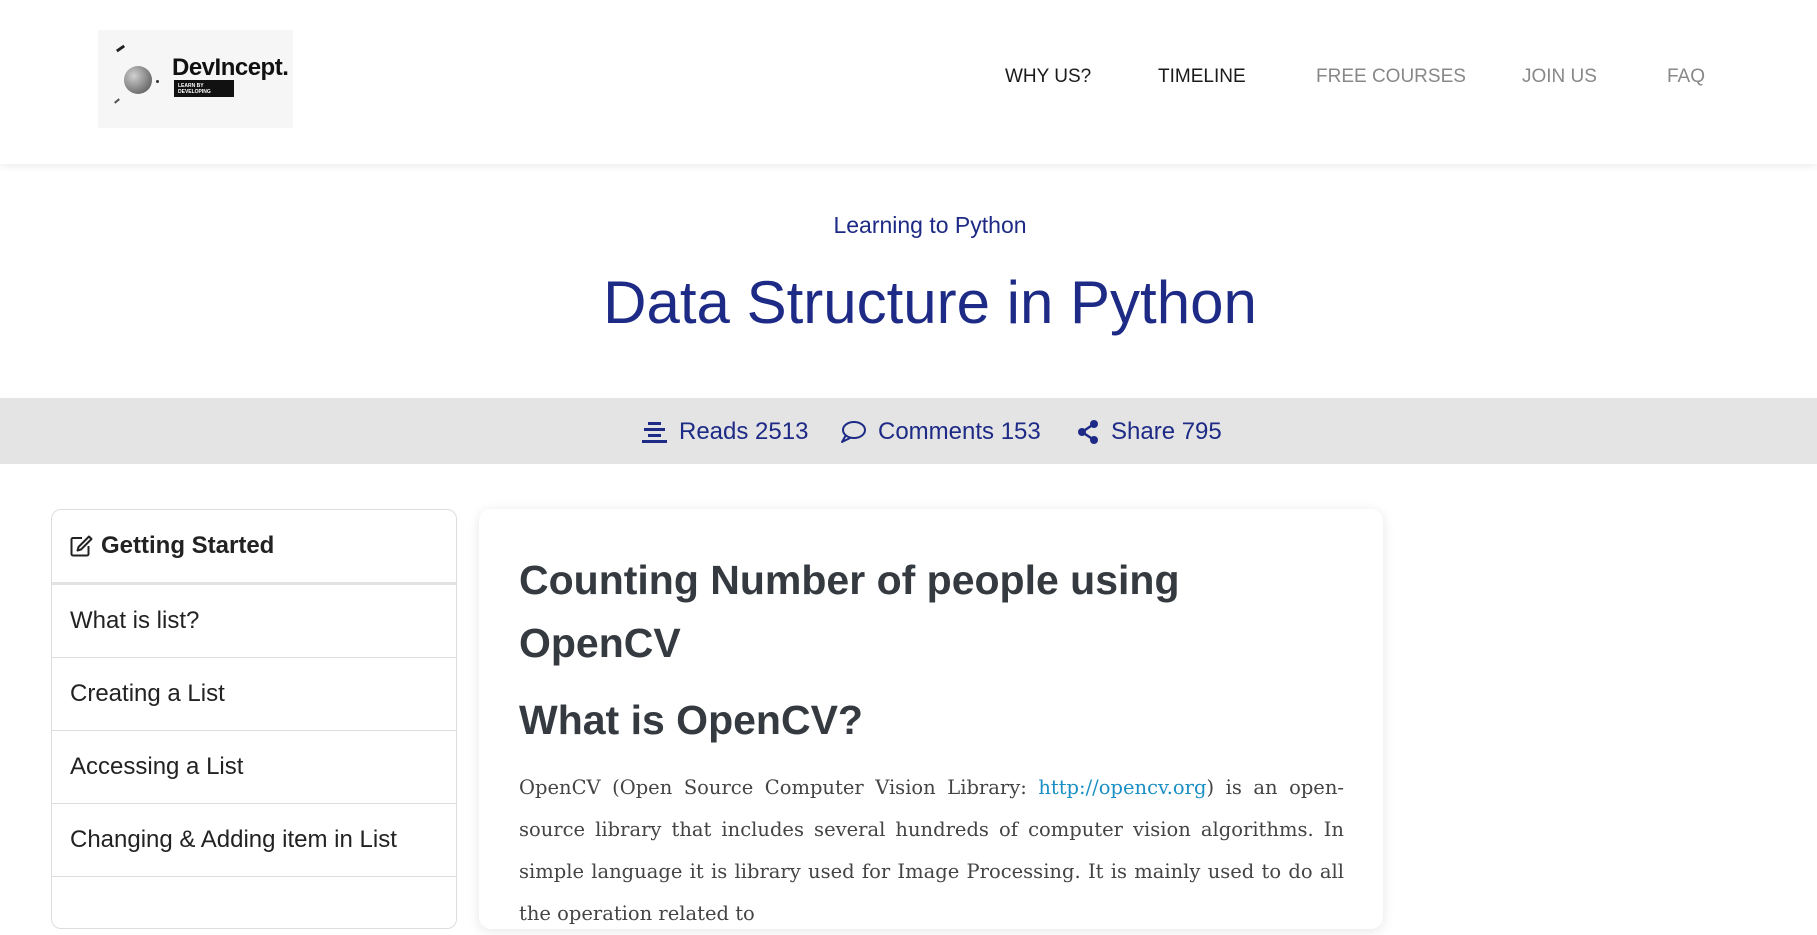 Image resolution: width=1817 pixels, height=935 pixels. I want to click on nav-join-us: JOIN US, so click(1559, 77).